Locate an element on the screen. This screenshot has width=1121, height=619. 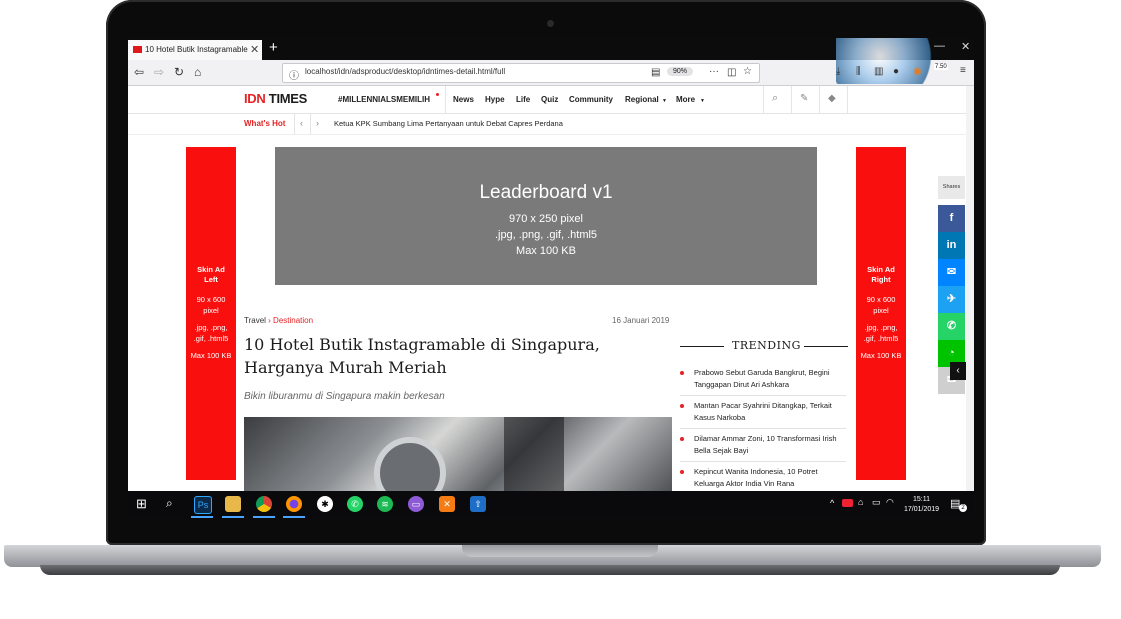
scrollbar is located at coordinates (970, 302).